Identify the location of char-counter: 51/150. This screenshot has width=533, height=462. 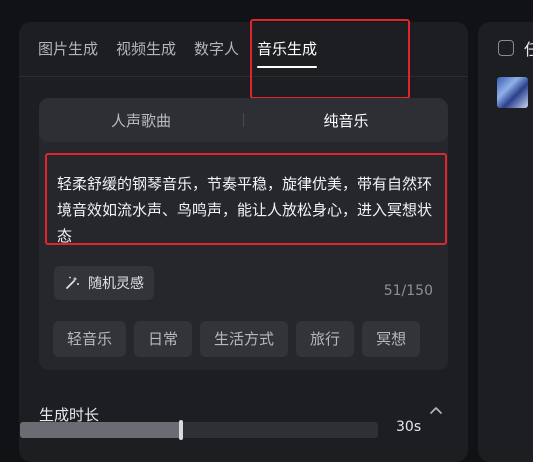
(408, 291).